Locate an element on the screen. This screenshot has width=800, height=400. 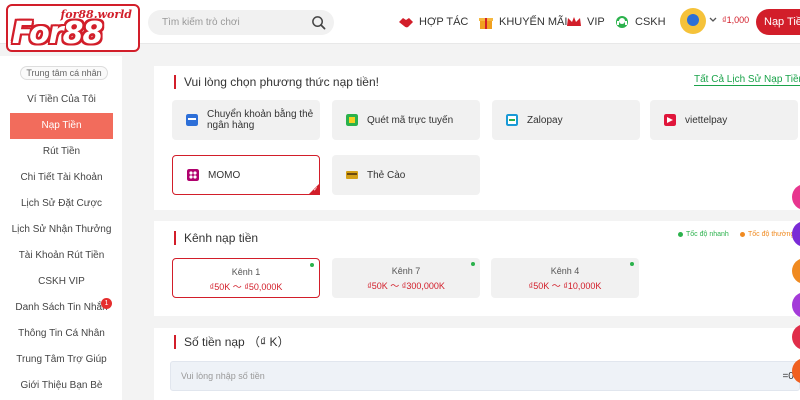
search-input is located at coordinates (228, 22).